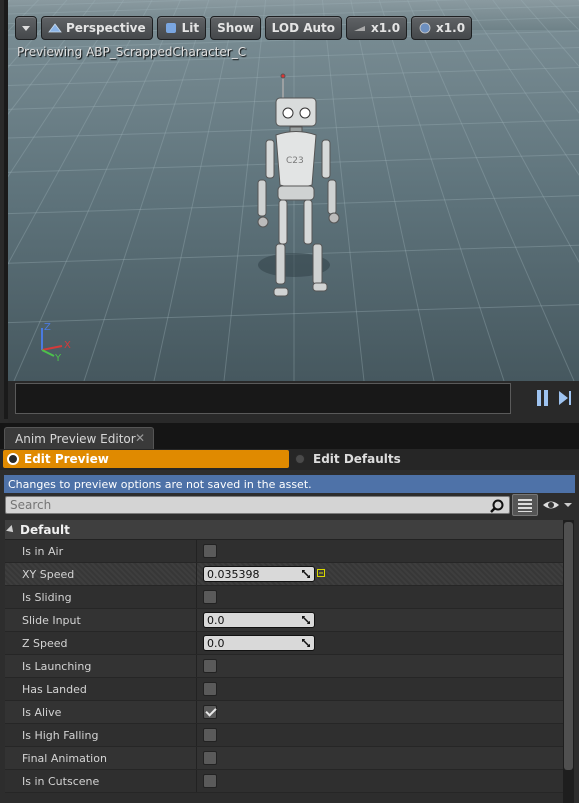 The height and width of the screenshot is (803, 579). What do you see at coordinates (300, 459) in the screenshot?
I see `radio-unselected-icon` at bounding box center [300, 459].